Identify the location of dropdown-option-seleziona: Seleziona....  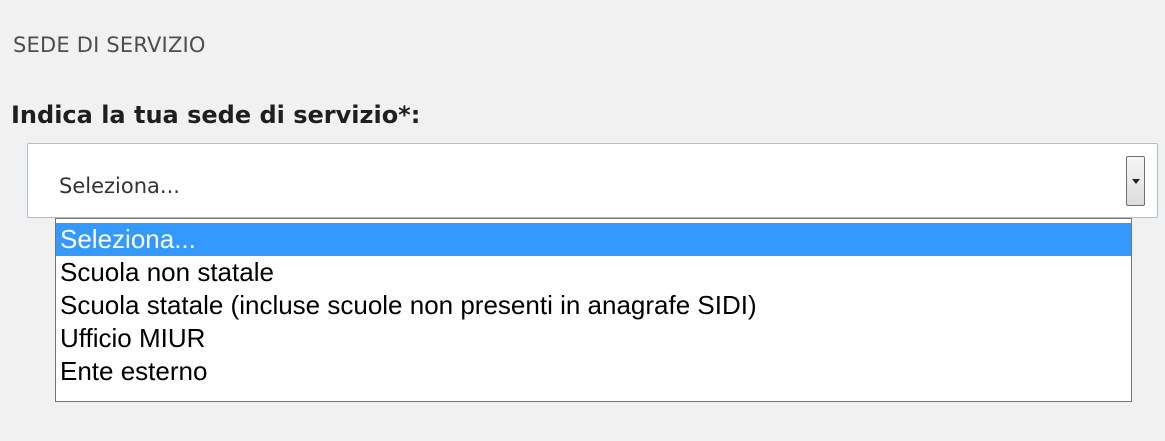
(593, 239).